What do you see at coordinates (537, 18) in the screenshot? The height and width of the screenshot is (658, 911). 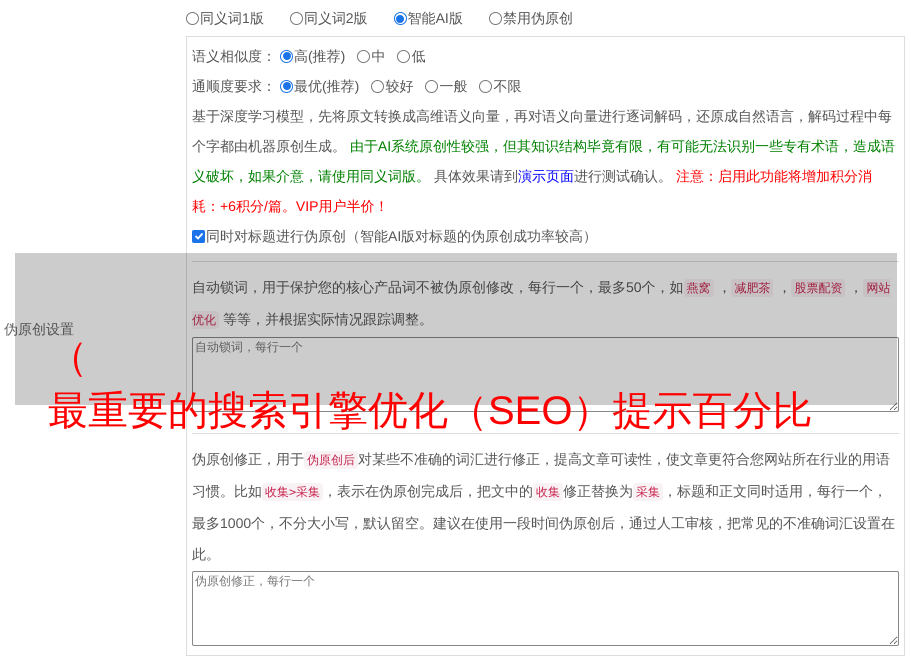 I see `radio-label: 禁用伪原创` at bounding box center [537, 18].